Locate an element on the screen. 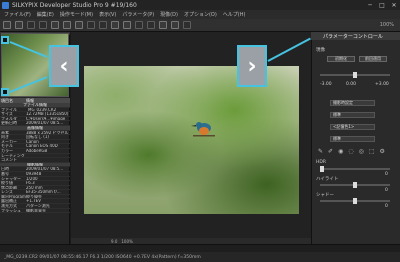  noise-icon: ◌ is located at coordinates (350, 151).